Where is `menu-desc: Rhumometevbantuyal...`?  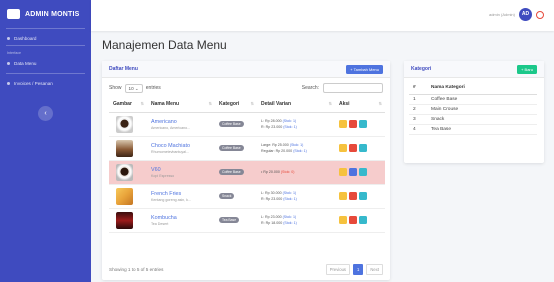 menu-desc: Rhumometevbantuyal... is located at coordinates (170, 151).